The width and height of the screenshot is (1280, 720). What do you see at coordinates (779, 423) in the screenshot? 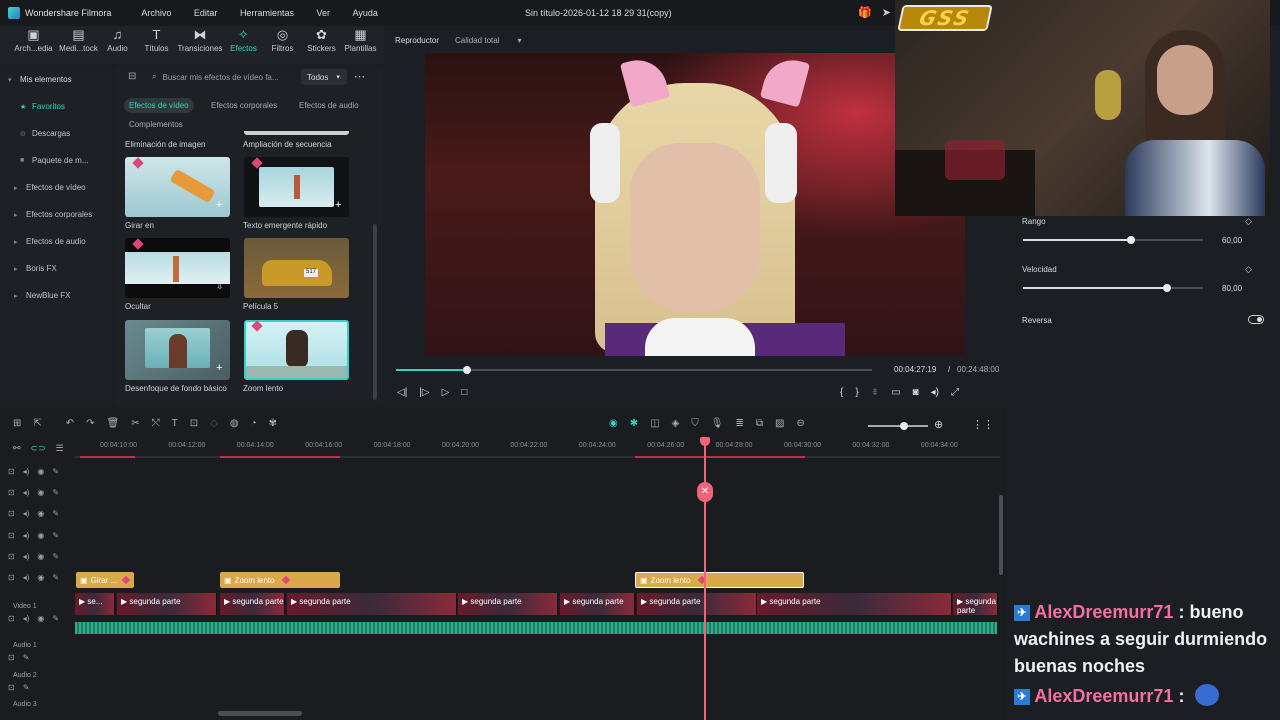
I see `sticker-tool-icon: ▨` at bounding box center [779, 423].